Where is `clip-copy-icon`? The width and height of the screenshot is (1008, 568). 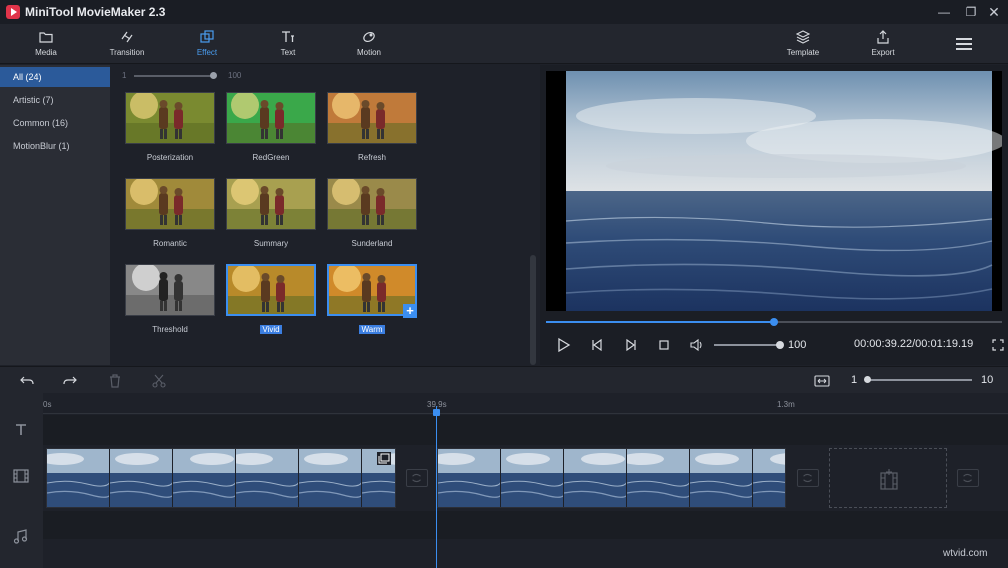
clip-copy-icon is located at coordinates (384, 458).